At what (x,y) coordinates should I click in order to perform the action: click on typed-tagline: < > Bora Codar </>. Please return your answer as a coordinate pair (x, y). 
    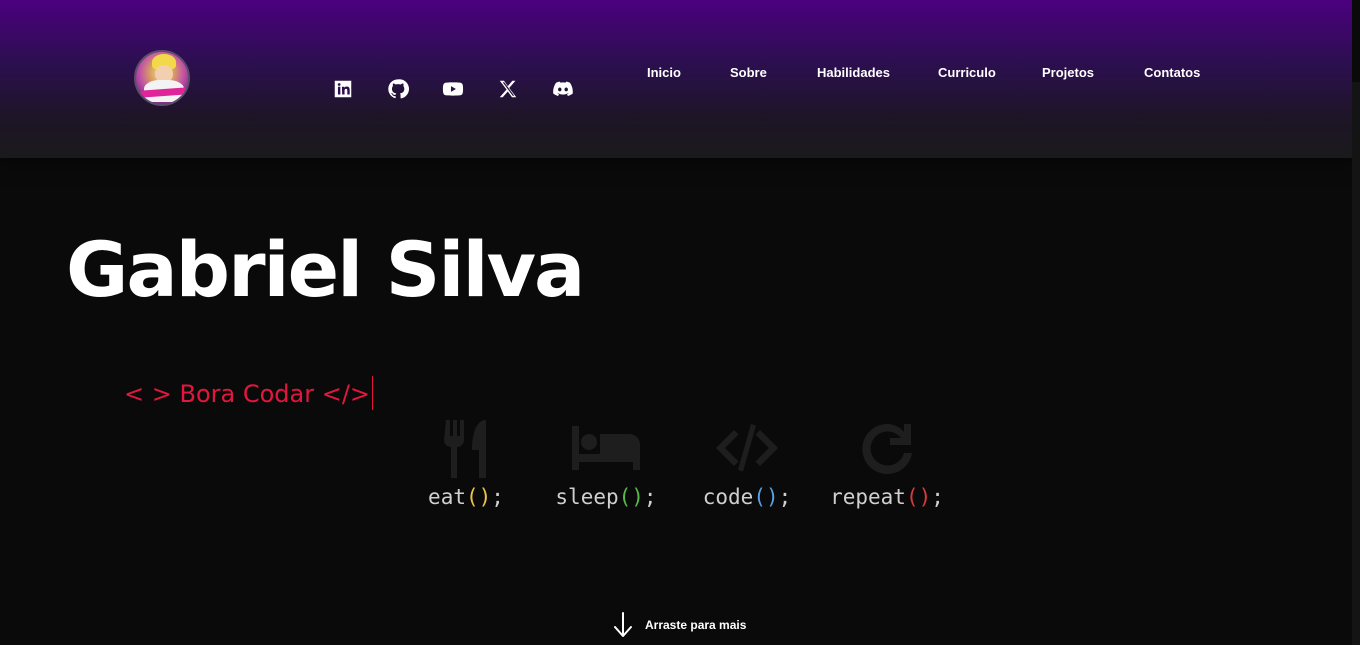
    Looking at the image, I should click on (249, 394).